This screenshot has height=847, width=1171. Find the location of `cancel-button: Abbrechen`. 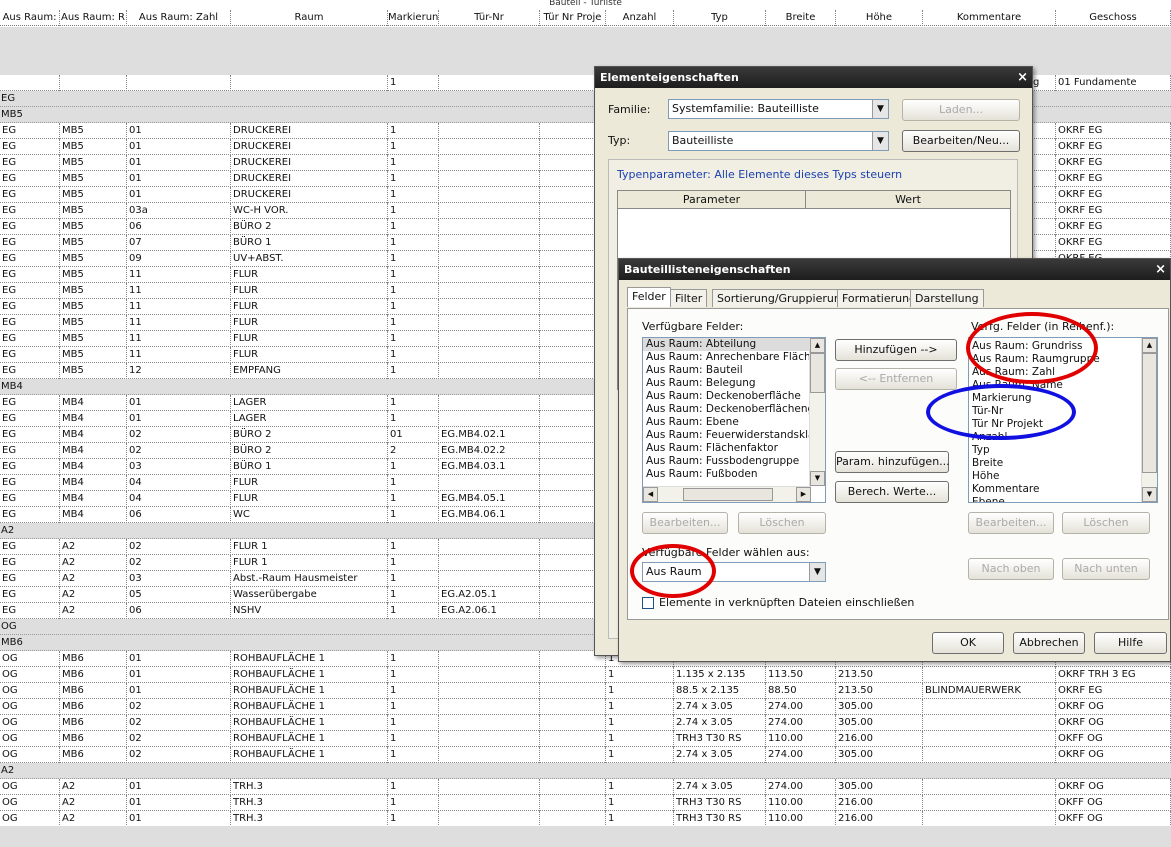

cancel-button: Abbrechen is located at coordinates (1049, 643).